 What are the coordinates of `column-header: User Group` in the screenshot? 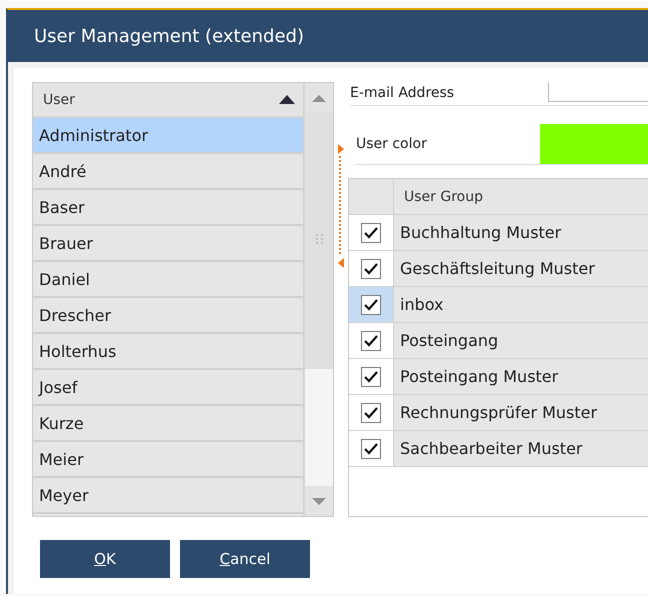 It's located at (443, 196).